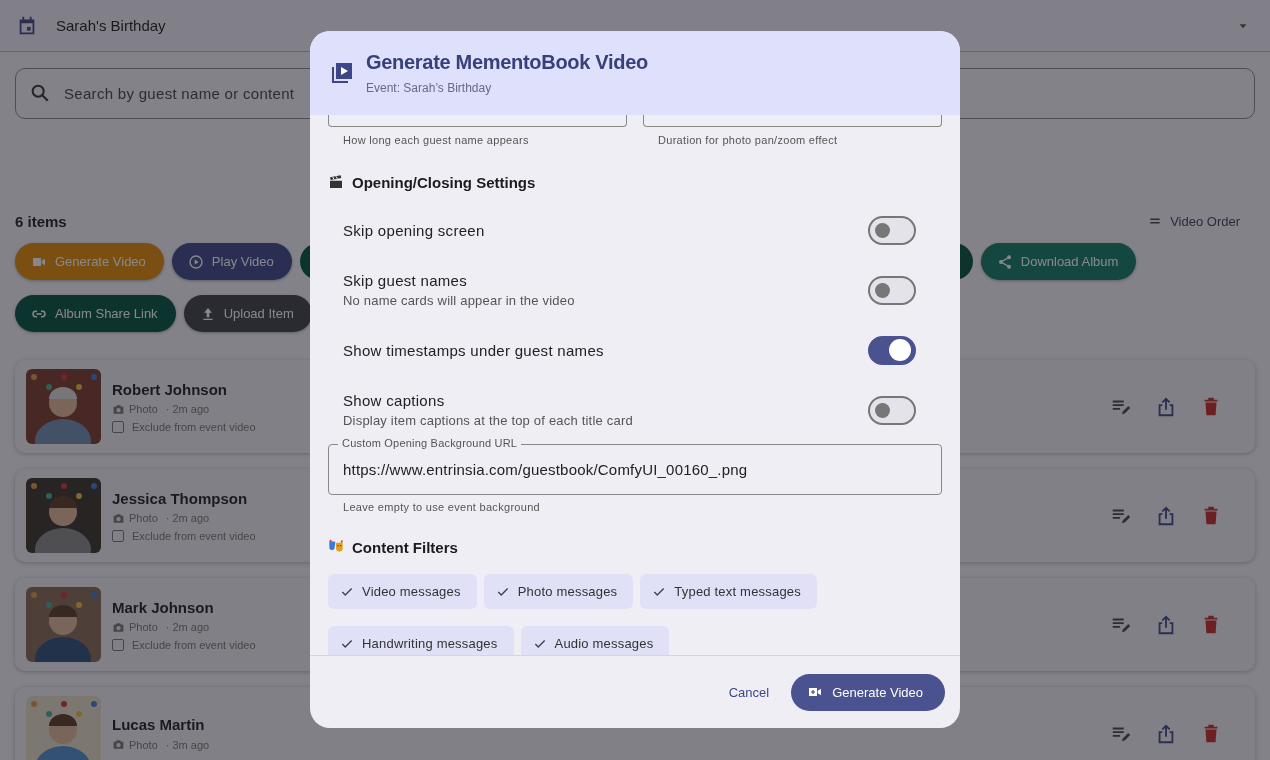  Describe the element at coordinates (748, 140) in the screenshot. I see `helper-text: Duration for photo pan/zoom effect` at that location.